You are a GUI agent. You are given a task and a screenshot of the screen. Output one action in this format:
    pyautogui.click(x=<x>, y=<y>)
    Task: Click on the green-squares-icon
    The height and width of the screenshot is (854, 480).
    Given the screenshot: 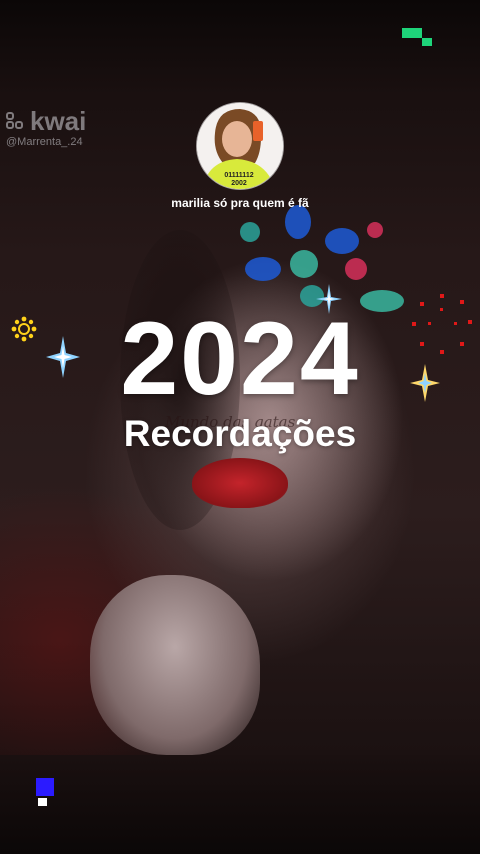 What is the action you would take?
    pyautogui.click(x=417, y=37)
    